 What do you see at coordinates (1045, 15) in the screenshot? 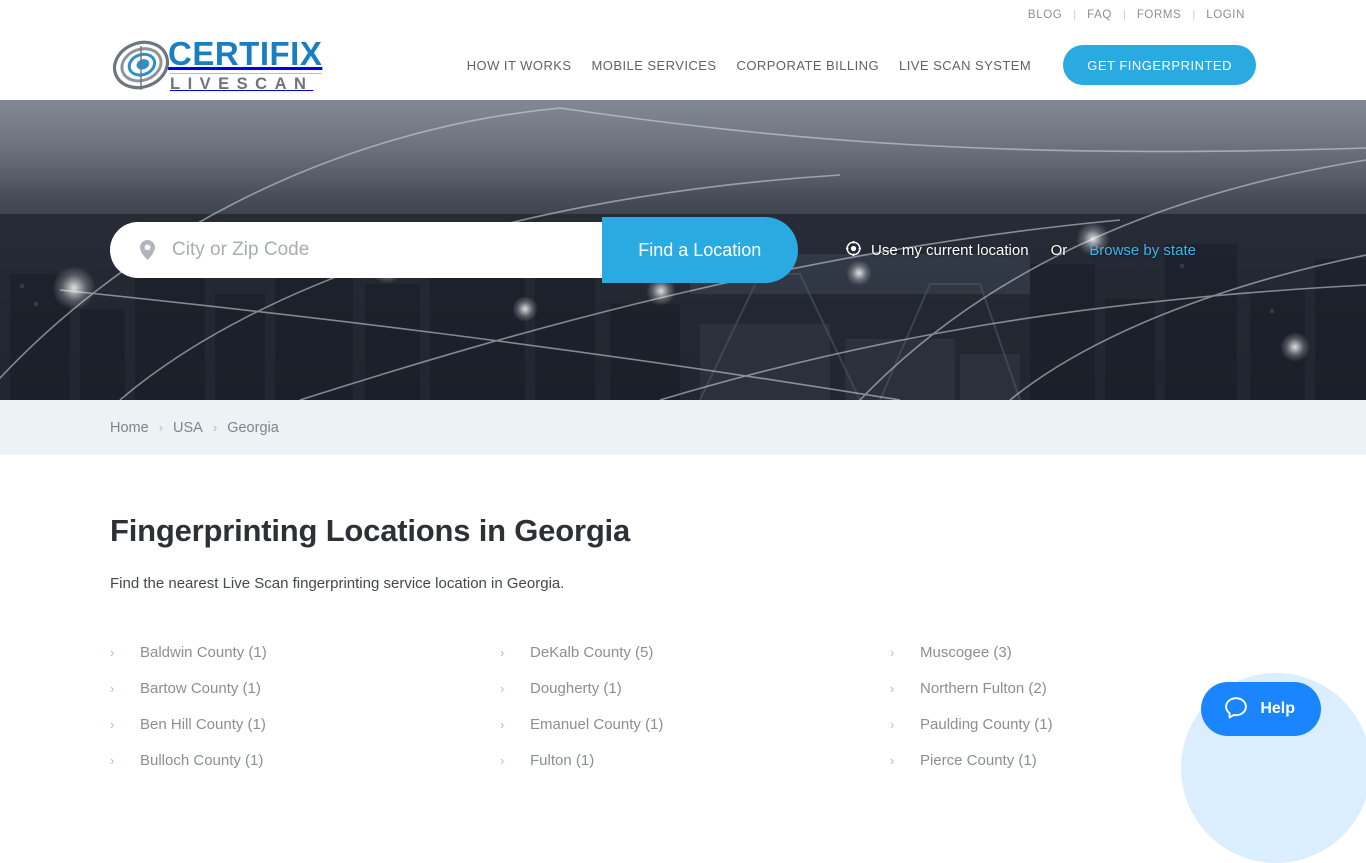
I see `topbar-link-blog: BLOG` at bounding box center [1045, 15].